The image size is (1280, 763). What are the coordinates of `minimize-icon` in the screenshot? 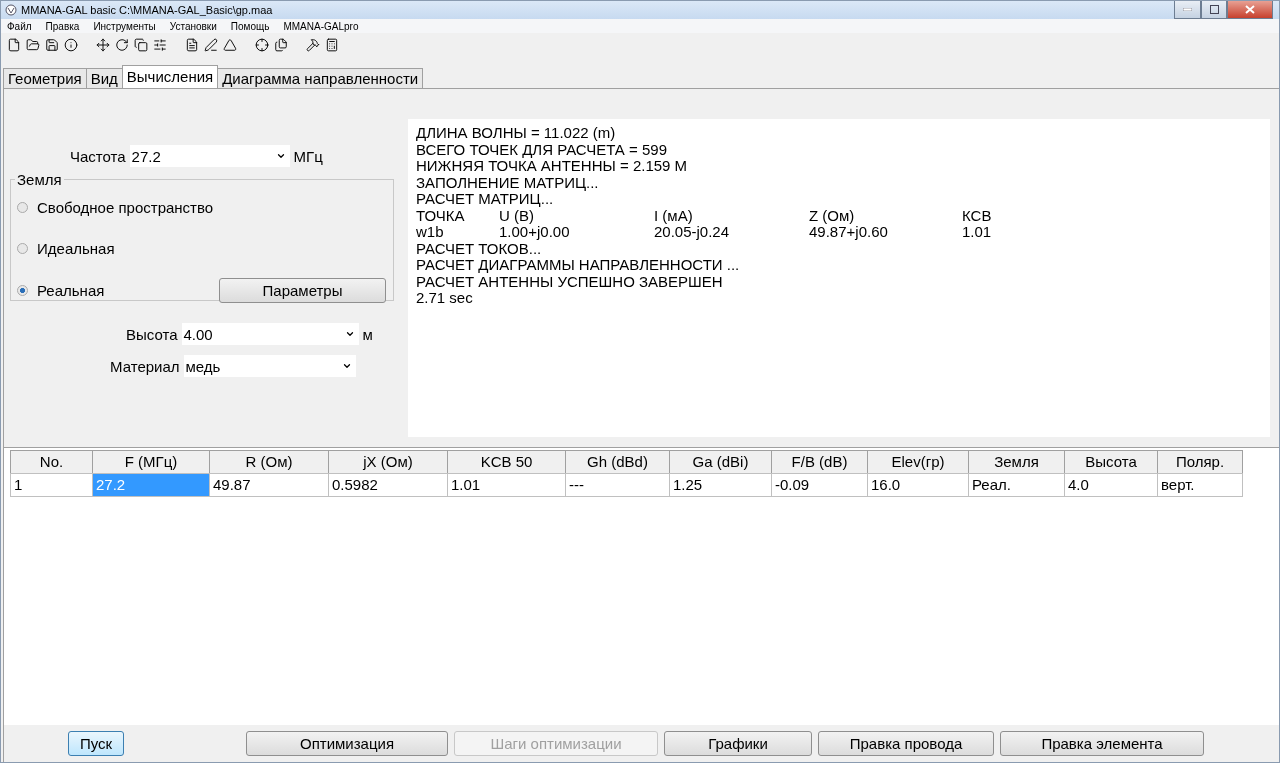 It's located at (1187, 9).